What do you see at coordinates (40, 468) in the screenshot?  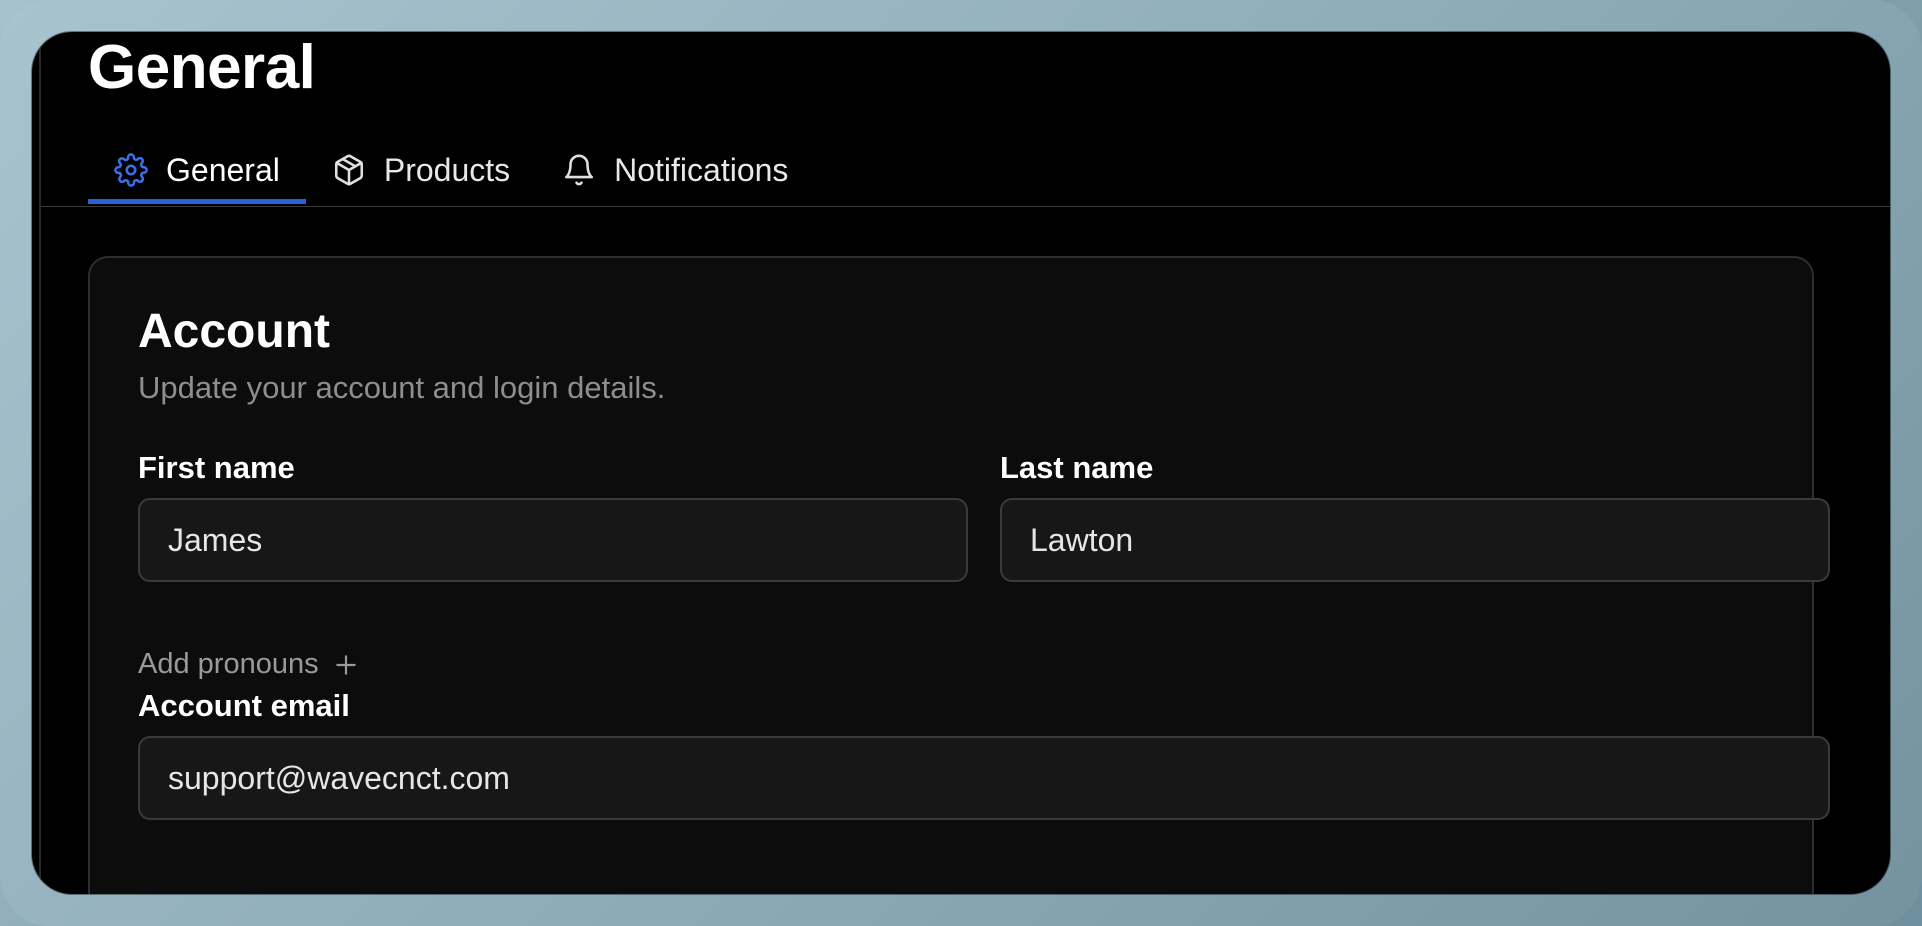 I see `window-edge` at bounding box center [40, 468].